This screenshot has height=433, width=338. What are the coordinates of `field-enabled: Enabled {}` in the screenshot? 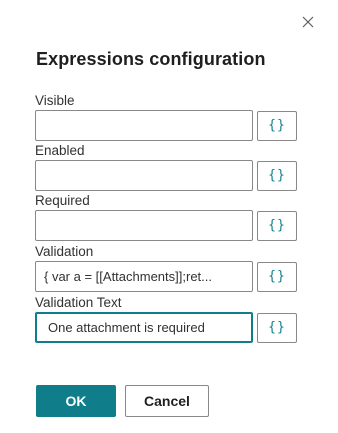 It's located at (167, 167).